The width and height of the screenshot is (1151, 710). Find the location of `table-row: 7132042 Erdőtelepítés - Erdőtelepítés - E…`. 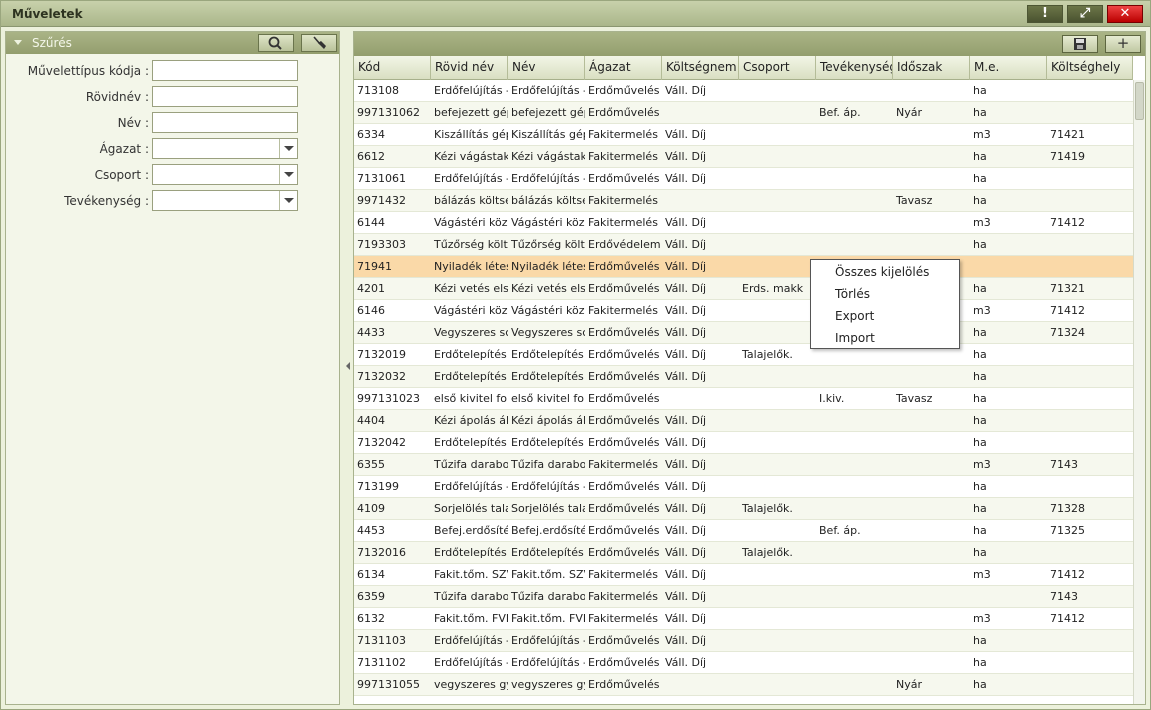

table-row: 7132042 Erdőtelepítés - Erdőtelepítés - E… is located at coordinates (743, 443).